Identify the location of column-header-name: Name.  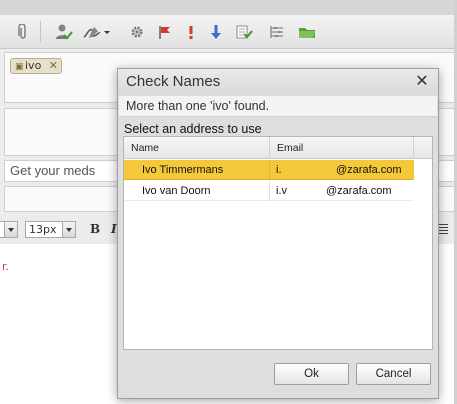
(197, 148).